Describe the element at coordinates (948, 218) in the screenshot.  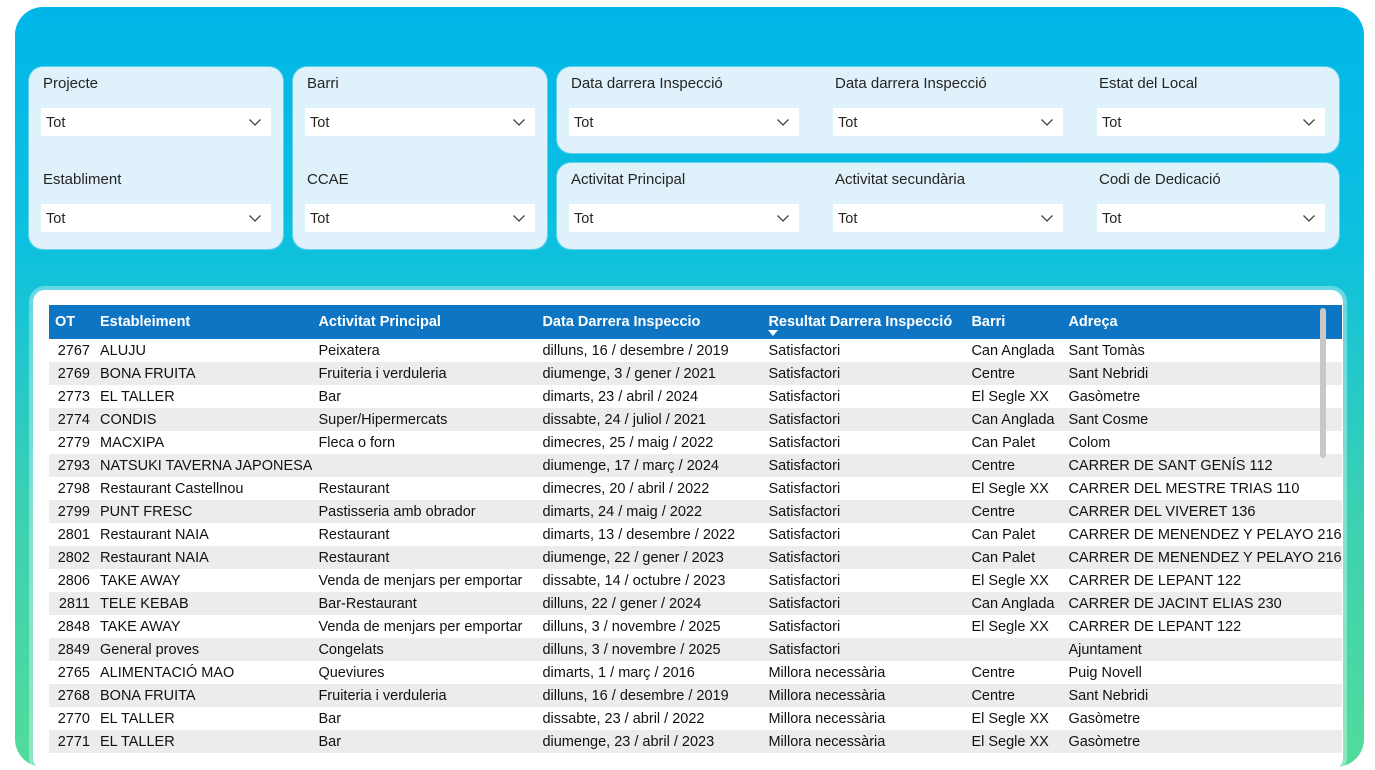
I see `activitat-secundaria-dropdown: Tot` at that location.